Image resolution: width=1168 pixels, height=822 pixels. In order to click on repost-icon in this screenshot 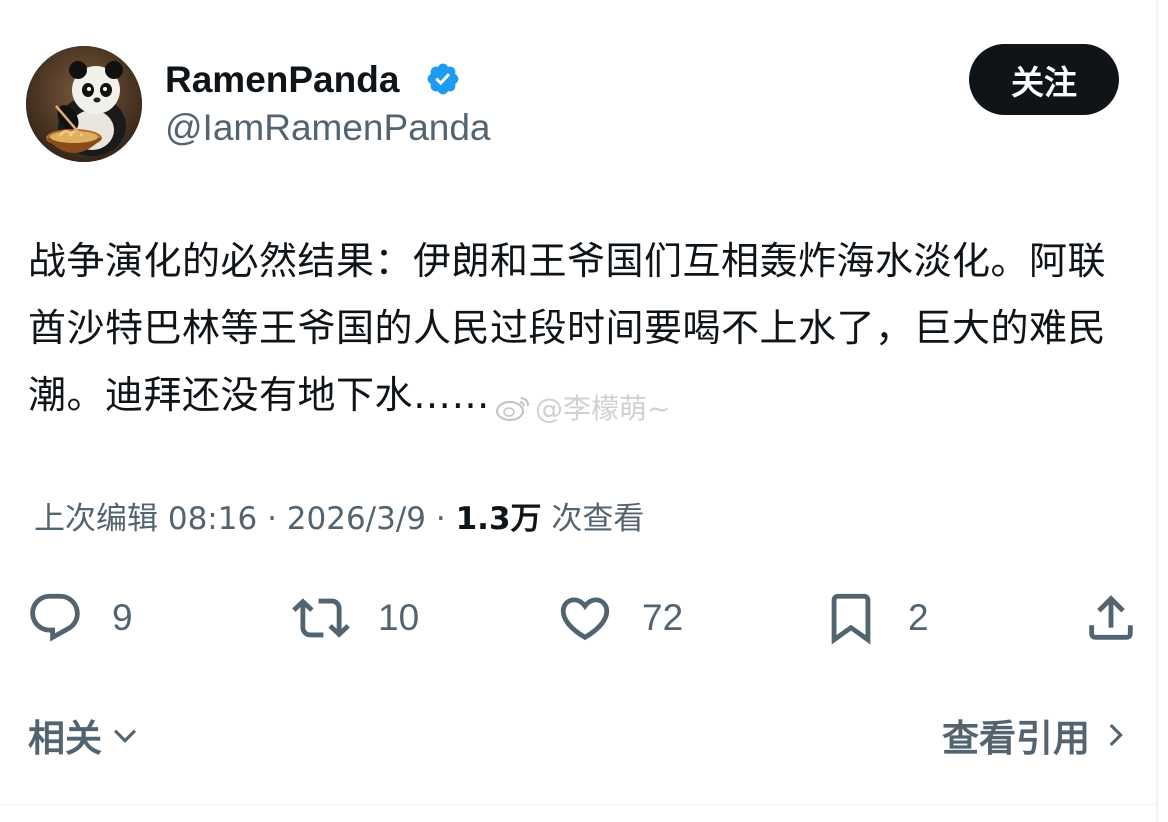, I will do `click(321, 618)`.